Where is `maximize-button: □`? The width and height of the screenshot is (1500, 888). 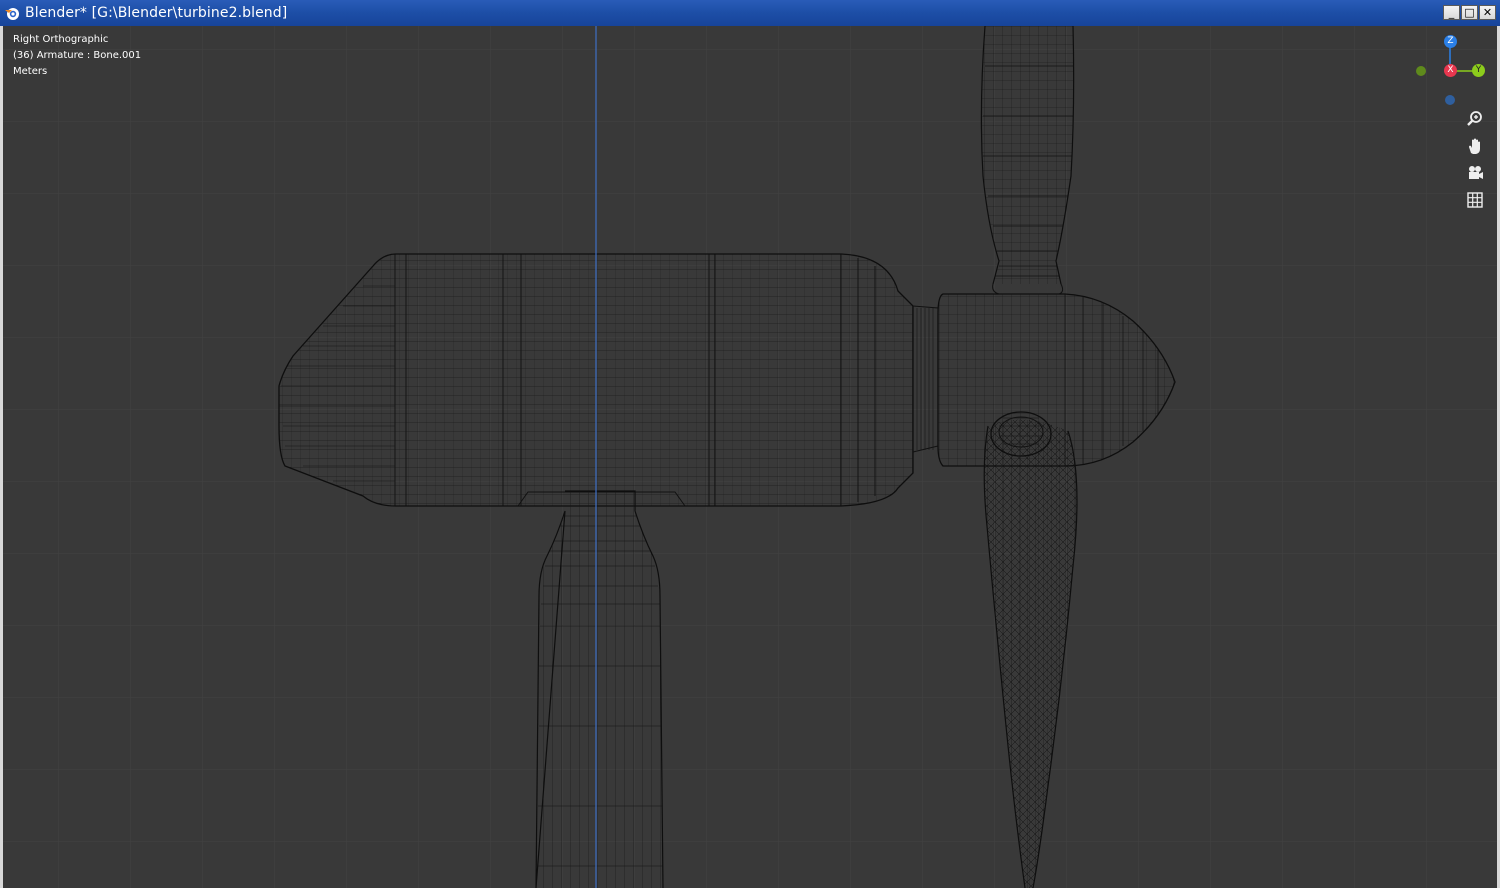
maximize-button: □ is located at coordinates (1469, 12).